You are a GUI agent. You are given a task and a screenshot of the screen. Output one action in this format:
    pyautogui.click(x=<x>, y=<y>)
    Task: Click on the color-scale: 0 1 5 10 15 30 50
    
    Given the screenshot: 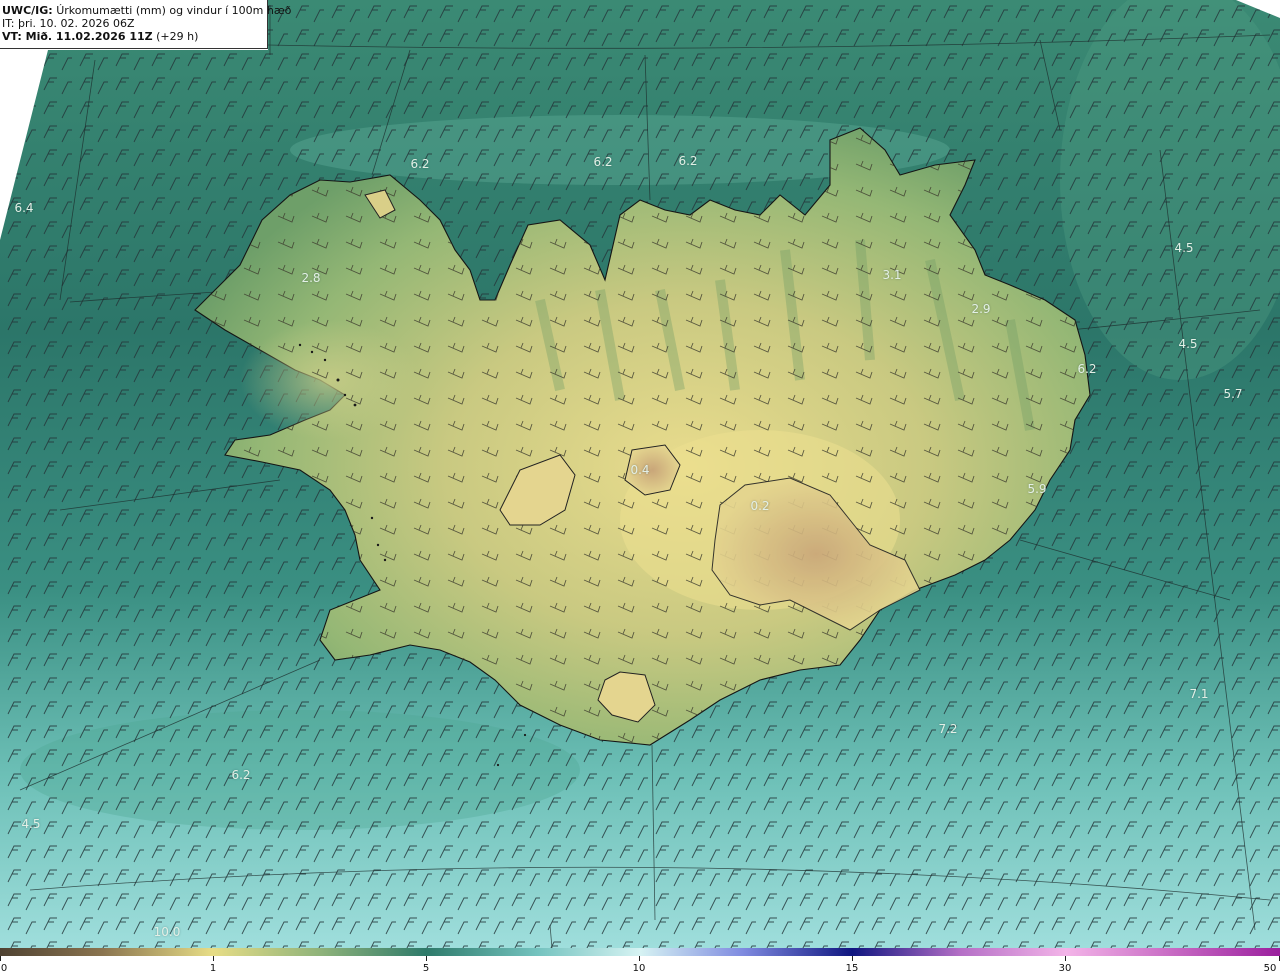 What is the action you would take?
    pyautogui.click(x=640, y=963)
    